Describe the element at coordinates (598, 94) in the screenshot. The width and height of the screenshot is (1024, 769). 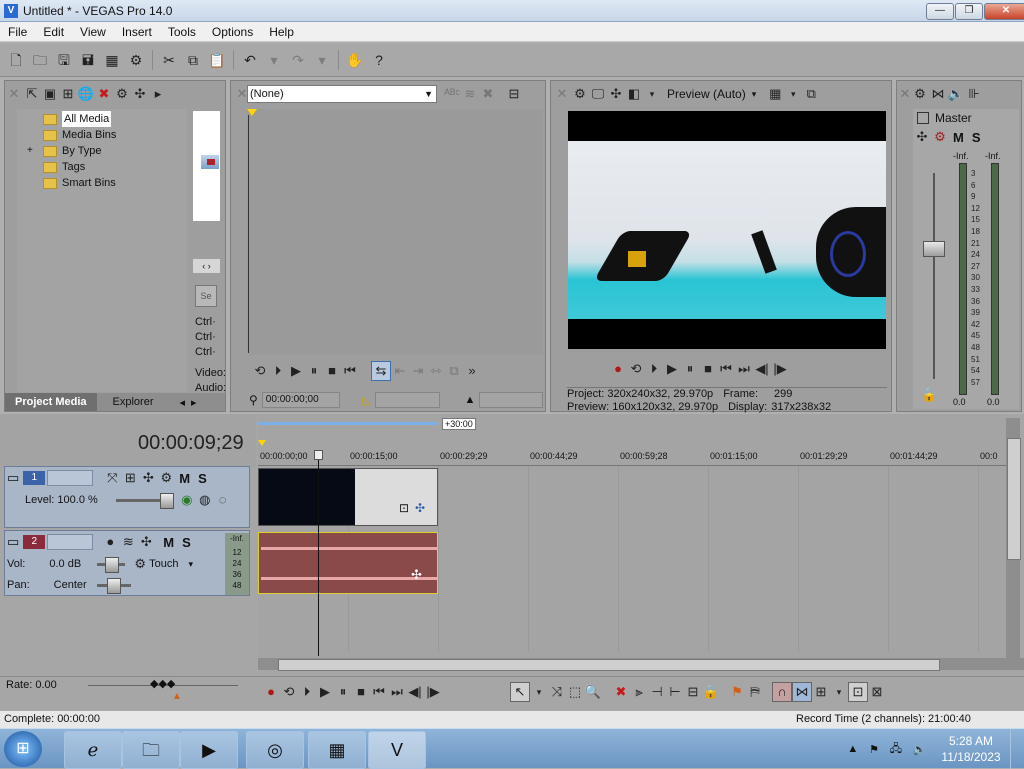
I see `external-monitor-icon: 🖵` at that location.